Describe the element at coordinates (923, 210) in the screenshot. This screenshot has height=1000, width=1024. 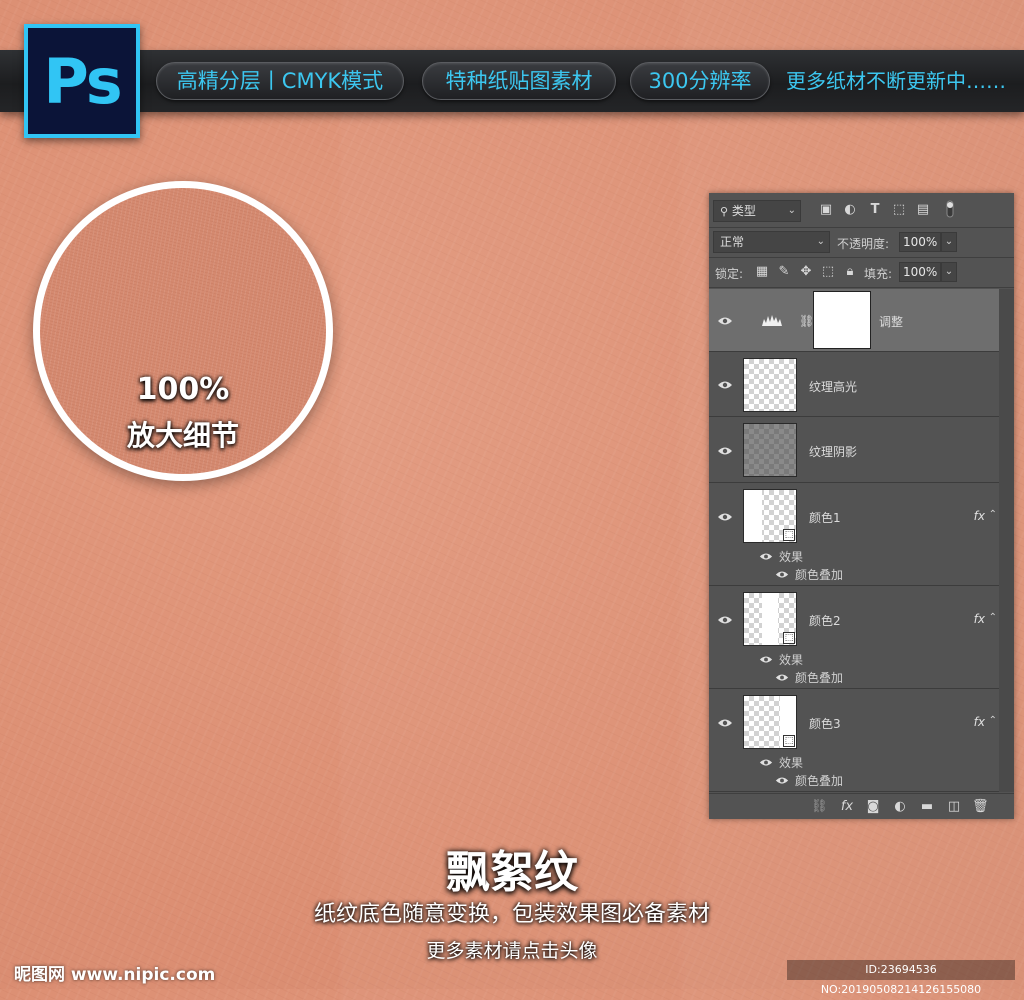
I see `smart-object-filter-icon: ▤` at that location.